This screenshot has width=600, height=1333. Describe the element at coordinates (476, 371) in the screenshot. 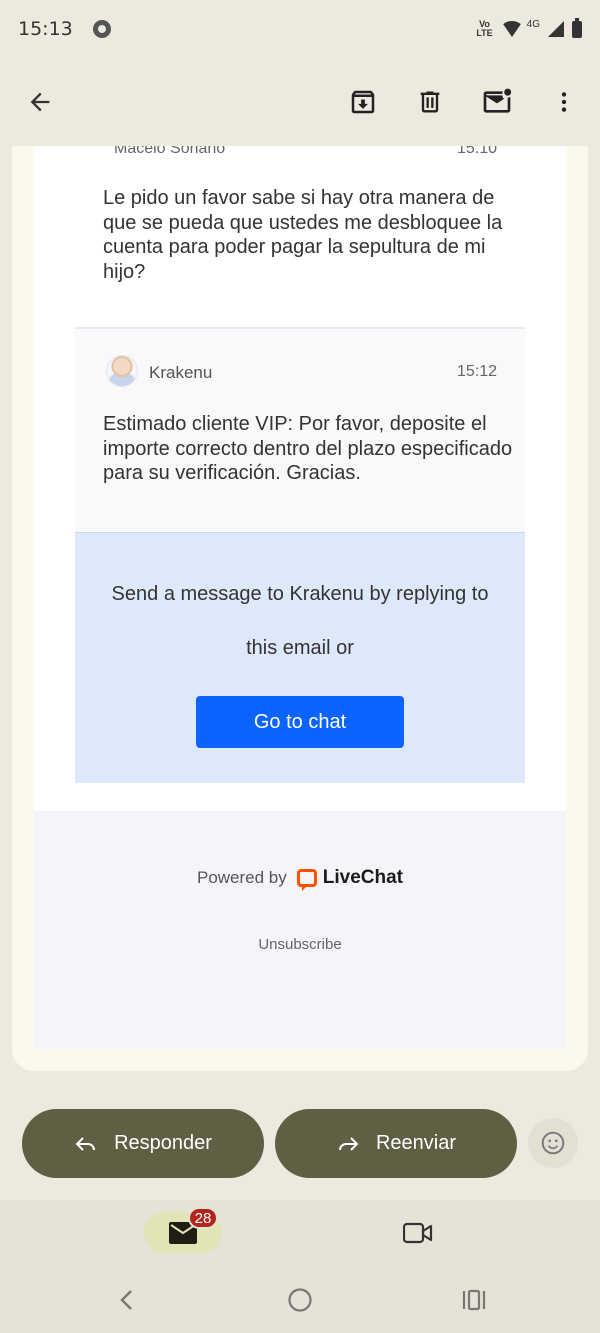

I see `agent-message-time: 15:12` at that location.